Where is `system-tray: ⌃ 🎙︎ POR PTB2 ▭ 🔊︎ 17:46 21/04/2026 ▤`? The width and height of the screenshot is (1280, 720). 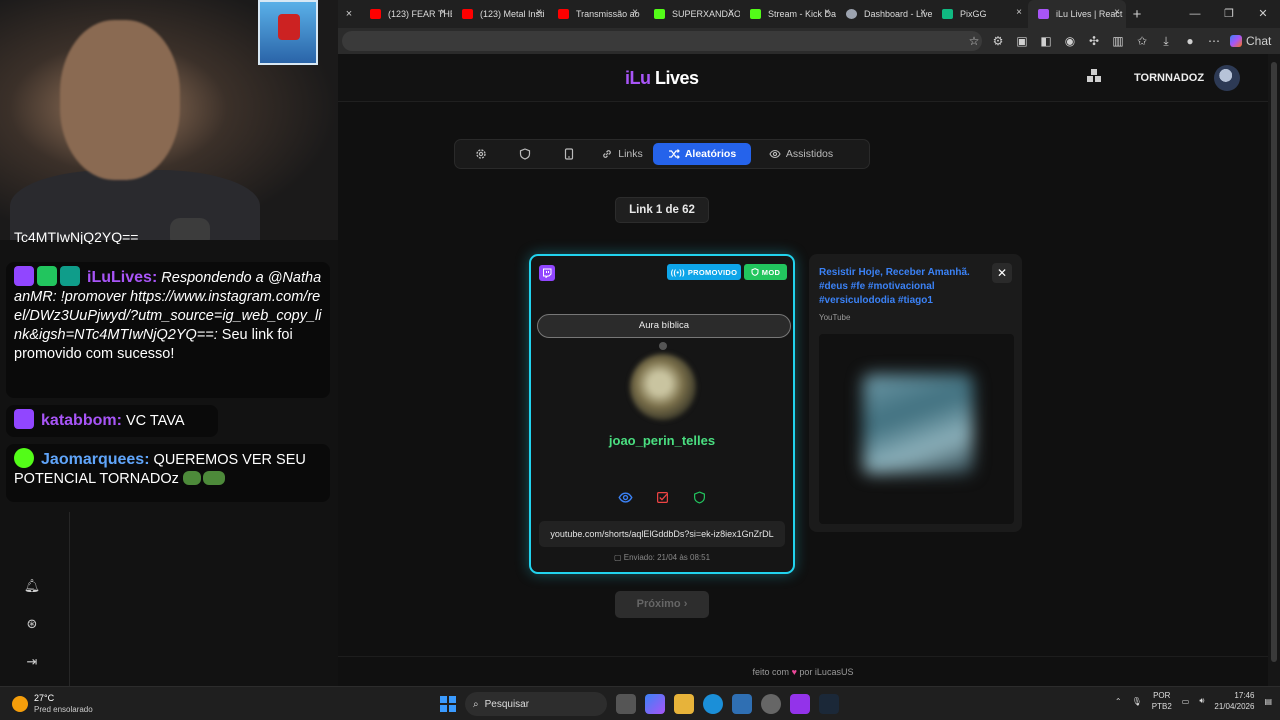
system-tray: ⌃ 🎙︎ POR PTB2 ▭ 🔊︎ 17:46 21/04/2026 ▤ is located at coordinates (1193, 701).